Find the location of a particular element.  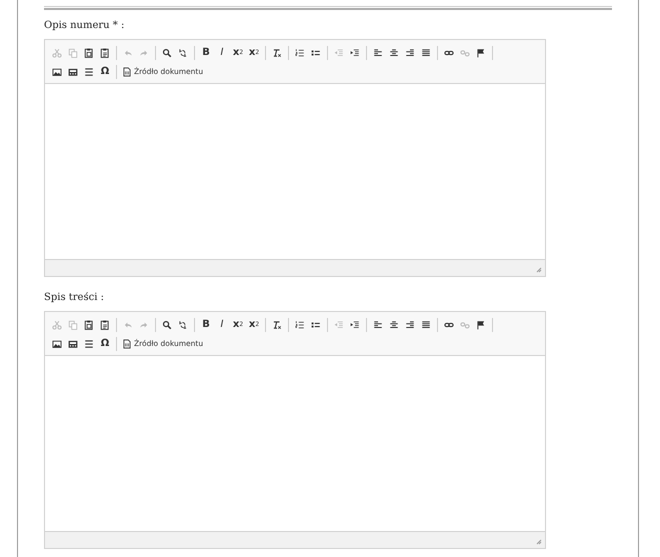

field-label: Spis treści : is located at coordinates (74, 297).